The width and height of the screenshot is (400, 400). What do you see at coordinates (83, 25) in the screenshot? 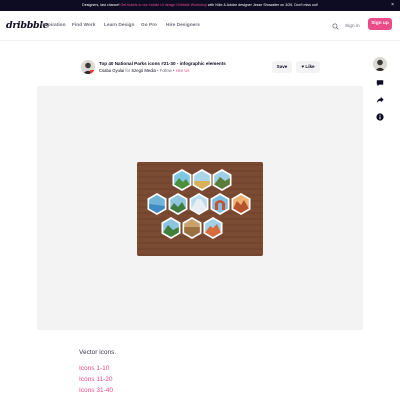
I see `nav-find-work: Find Work` at bounding box center [83, 25].